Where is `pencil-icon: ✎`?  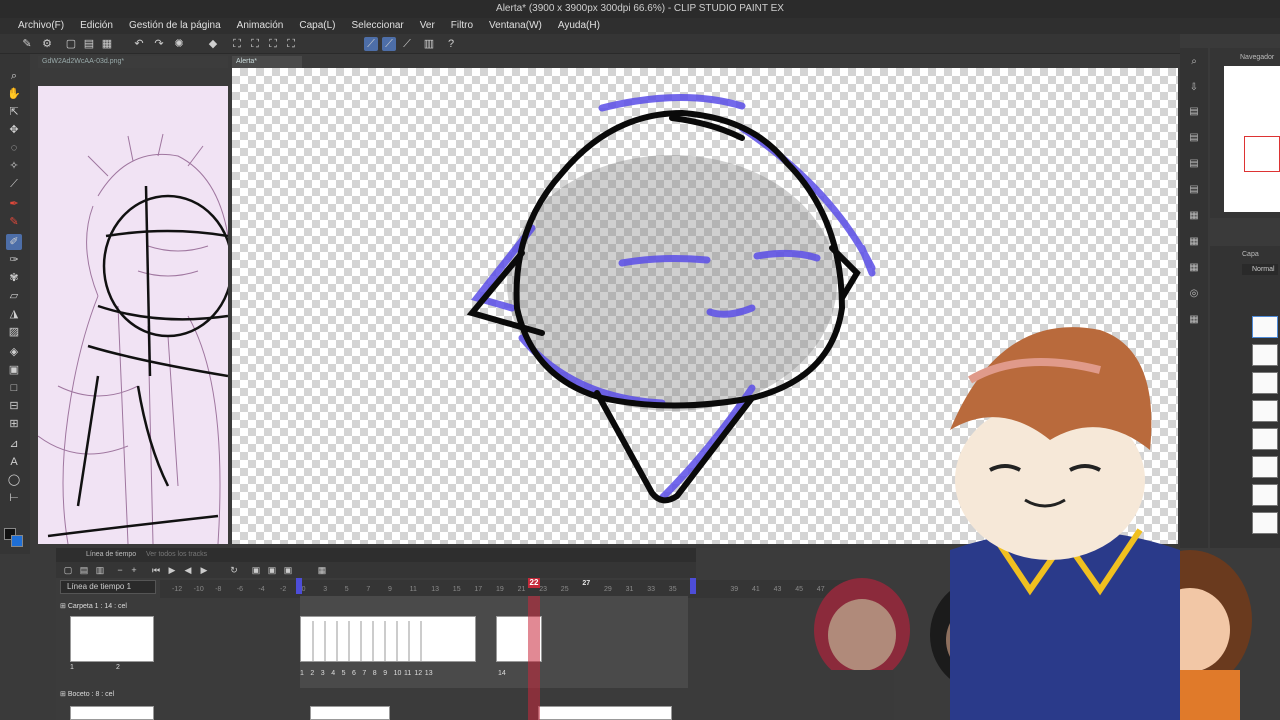 pencil-icon: ✎ is located at coordinates (14, 222).